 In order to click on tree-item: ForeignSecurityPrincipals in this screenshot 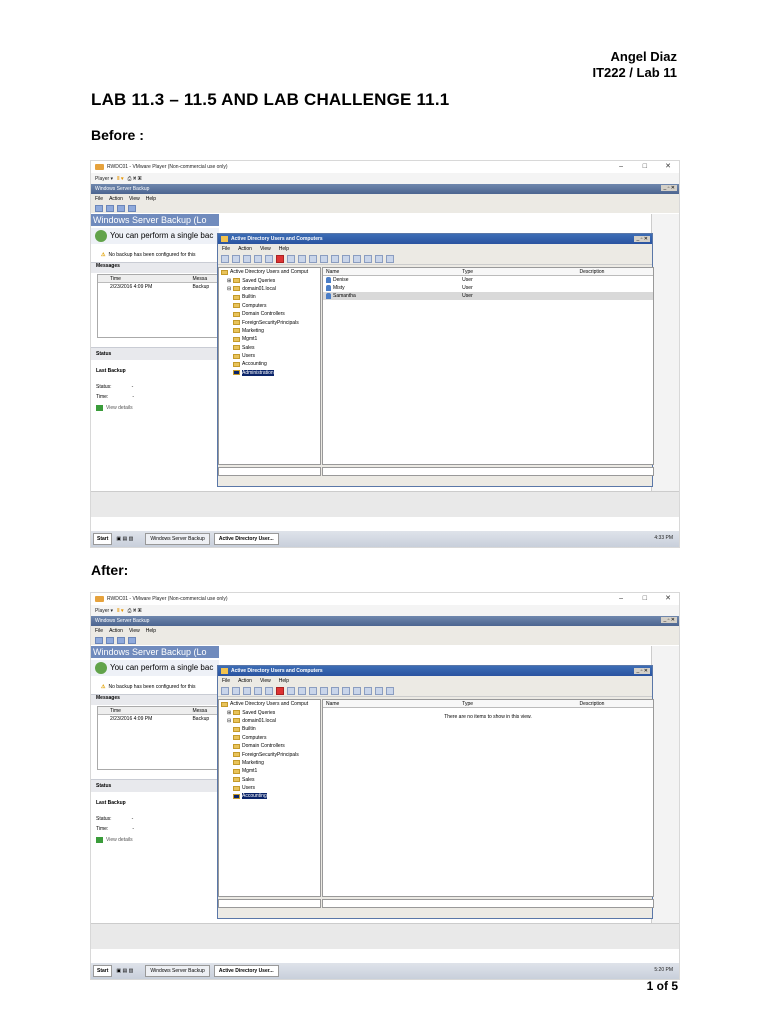, I will do `click(269, 754)`.